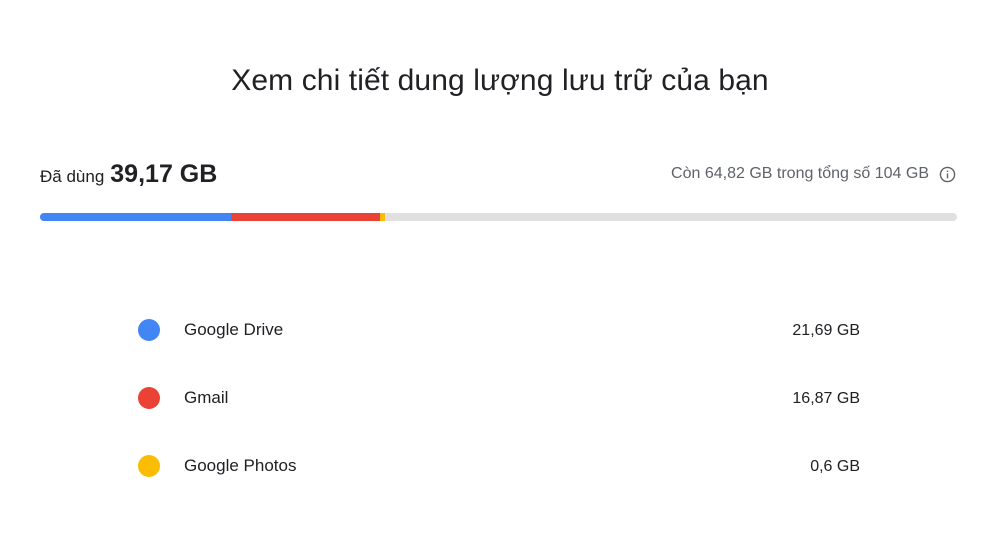  What do you see at coordinates (498, 217) in the screenshot?
I see `storage-usage-bar` at bounding box center [498, 217].